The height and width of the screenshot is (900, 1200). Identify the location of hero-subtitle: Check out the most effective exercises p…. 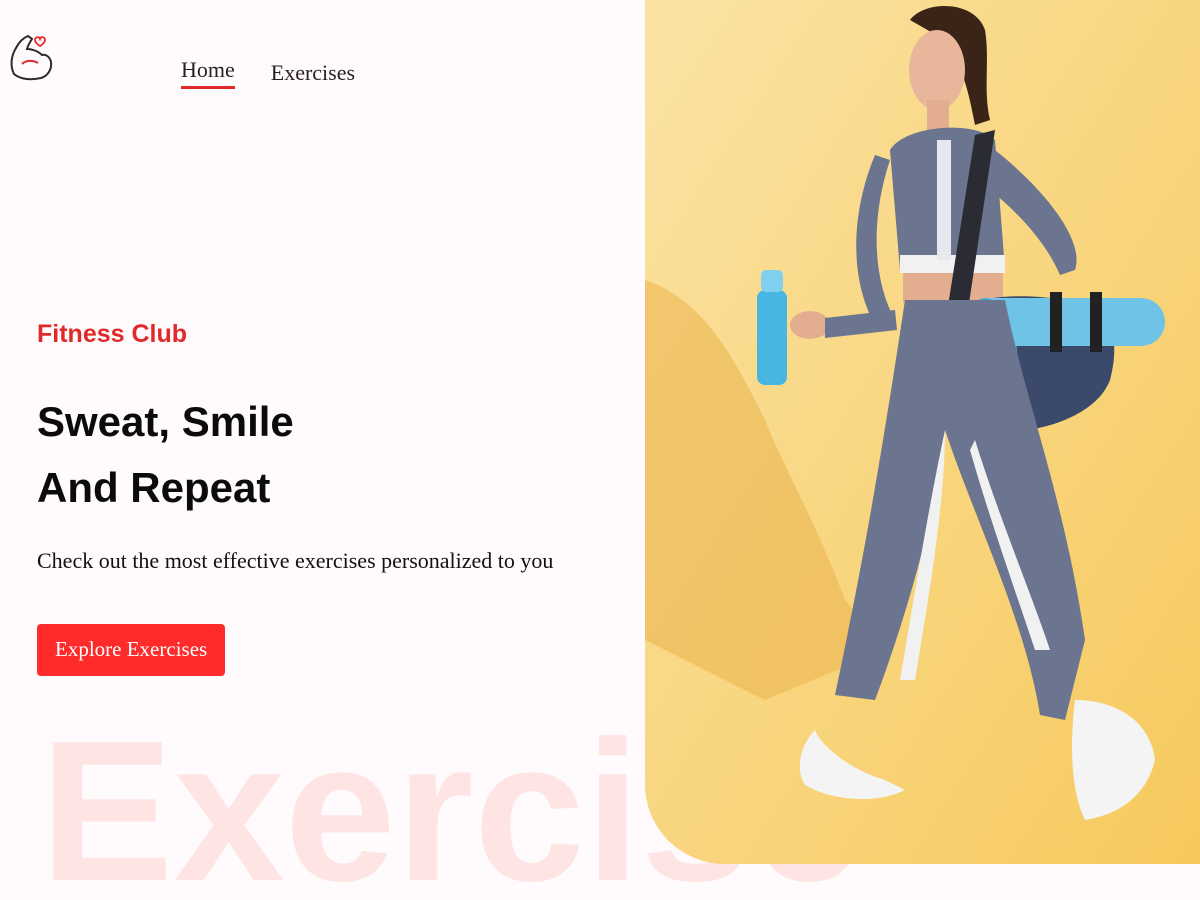
(295, 560).